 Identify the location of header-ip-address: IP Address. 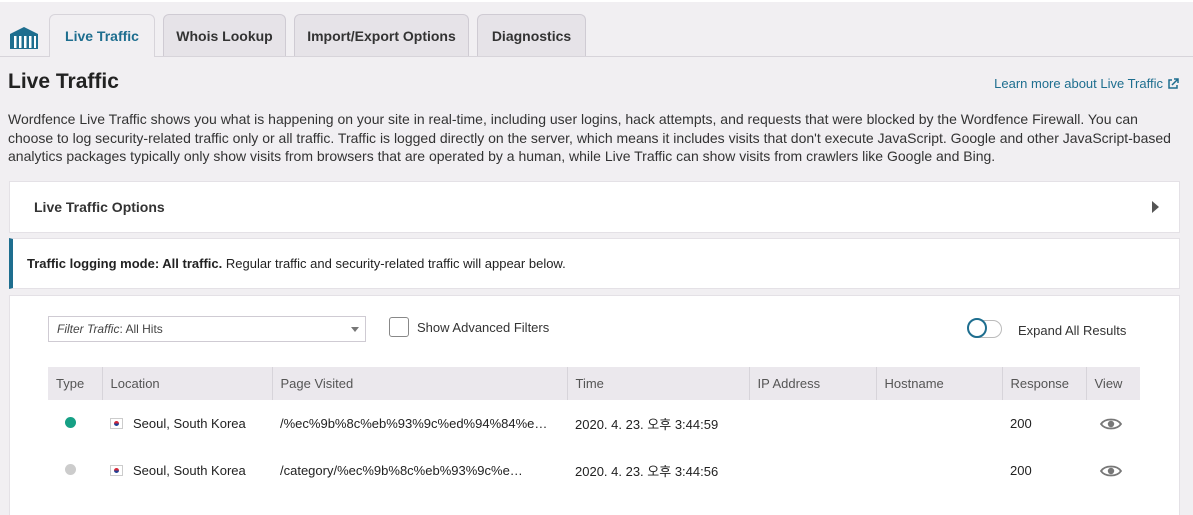
(813, 383).